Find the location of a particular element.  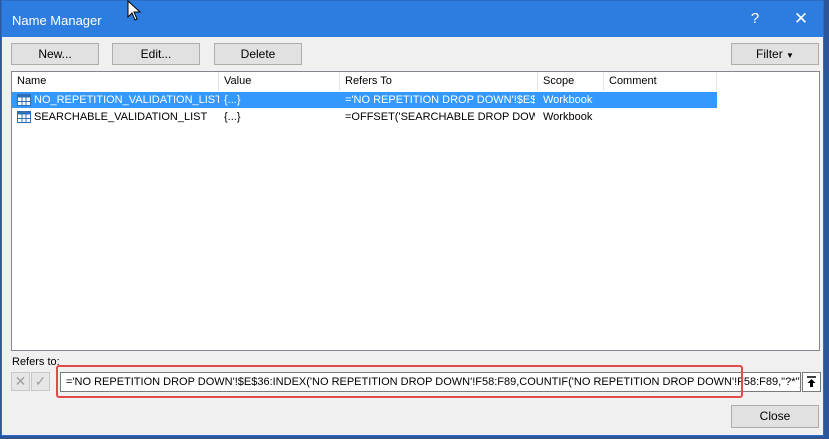

column-header-name: Name is located at coordinates (115, 81).